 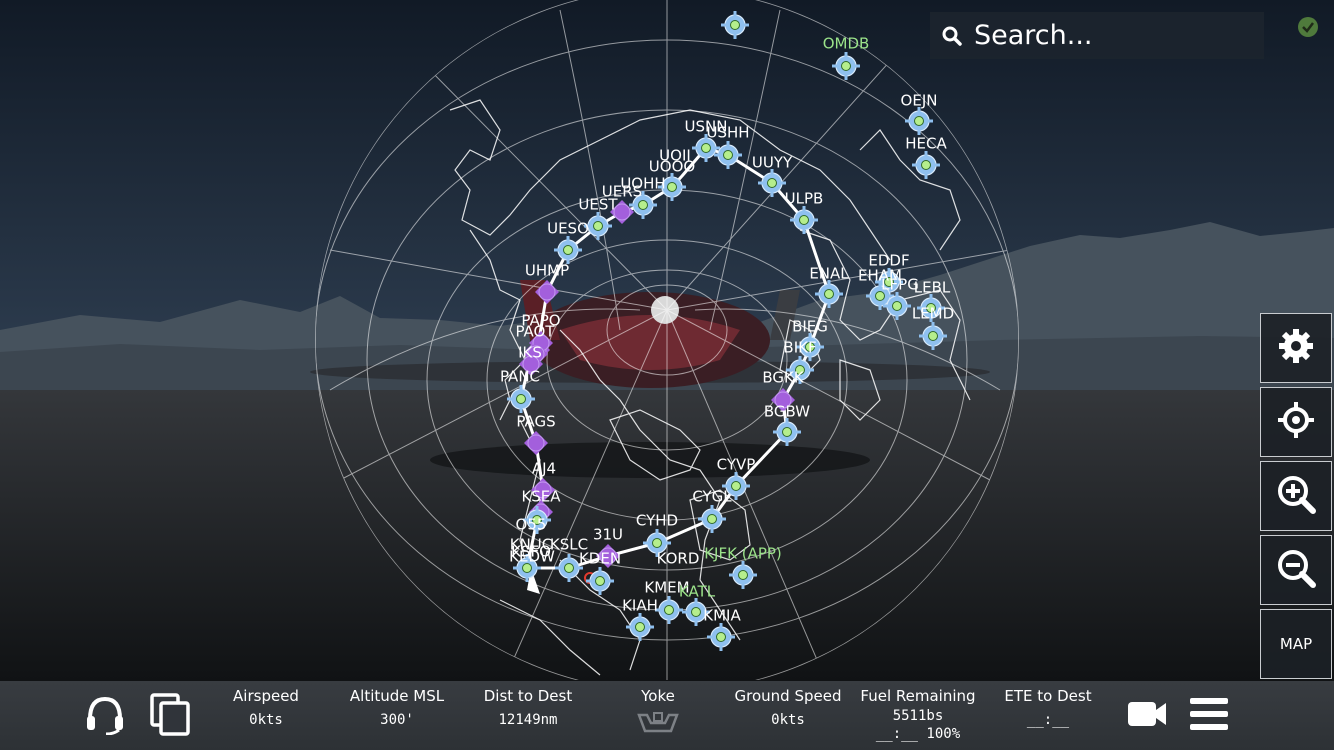 I want to click on waypoint-label: O55, so click(x=531, y=525).